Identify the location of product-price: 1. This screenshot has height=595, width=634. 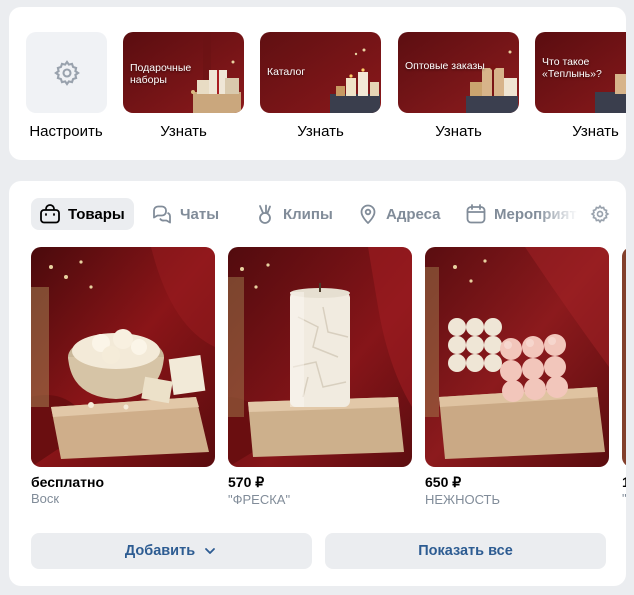
(624, 482).